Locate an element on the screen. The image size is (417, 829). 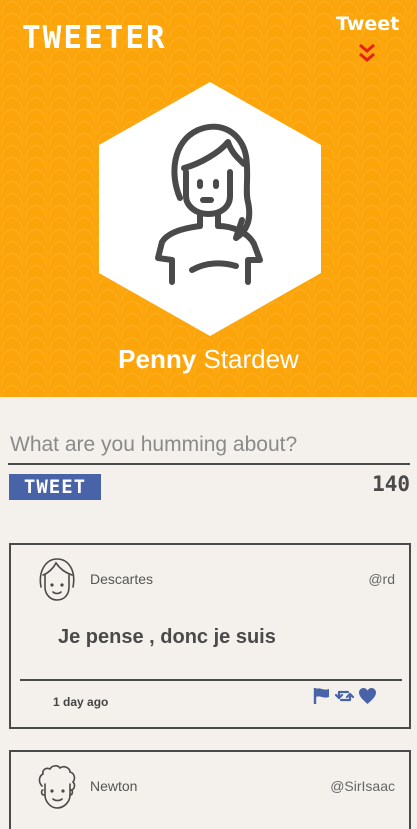
tweet-handle: @rd is located at coordinates (381, 579).